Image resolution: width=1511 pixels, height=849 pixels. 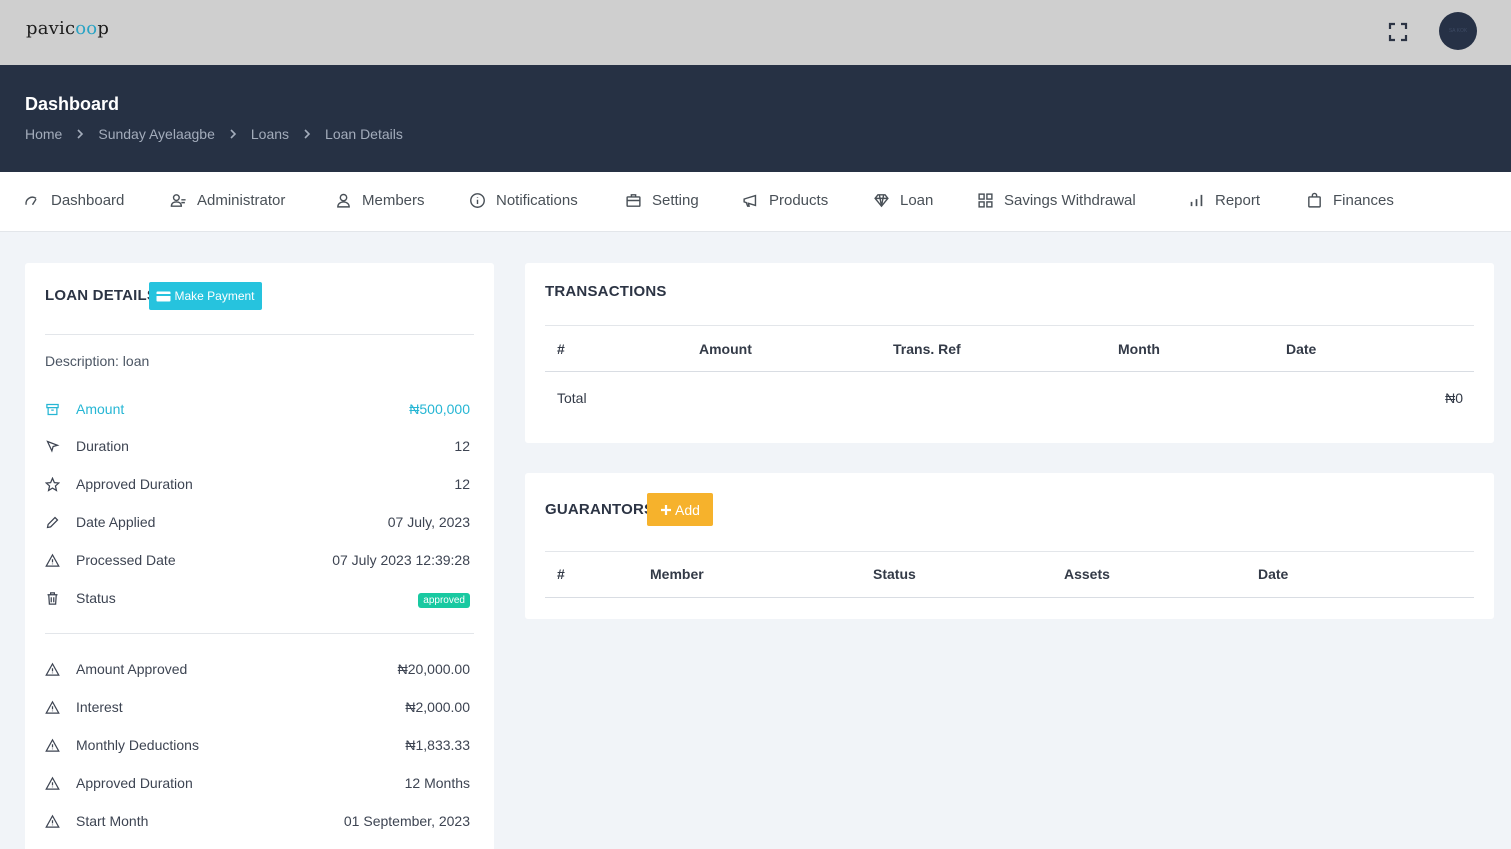 What do you see at coordinates (343, 200) in the screenshot?
I see `user-icon` at bounding box center [343, 200].